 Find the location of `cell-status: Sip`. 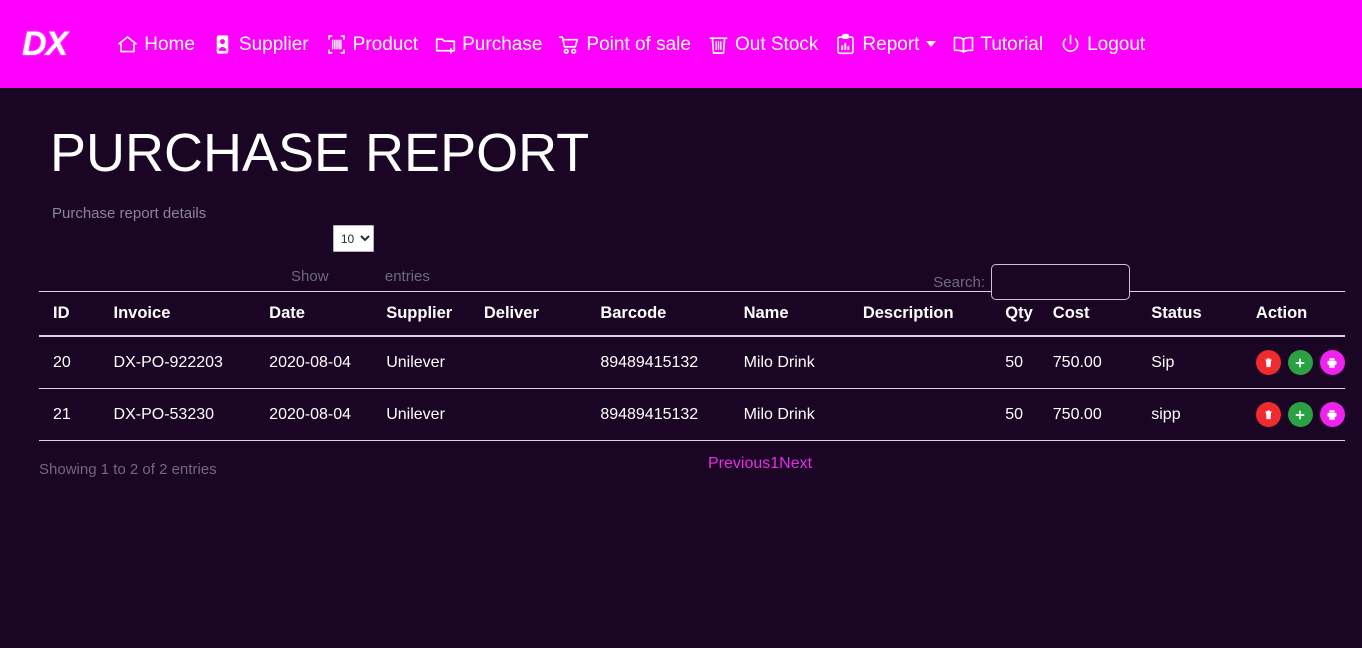

cell-status: Sip is located at coordinates (1163, 363).